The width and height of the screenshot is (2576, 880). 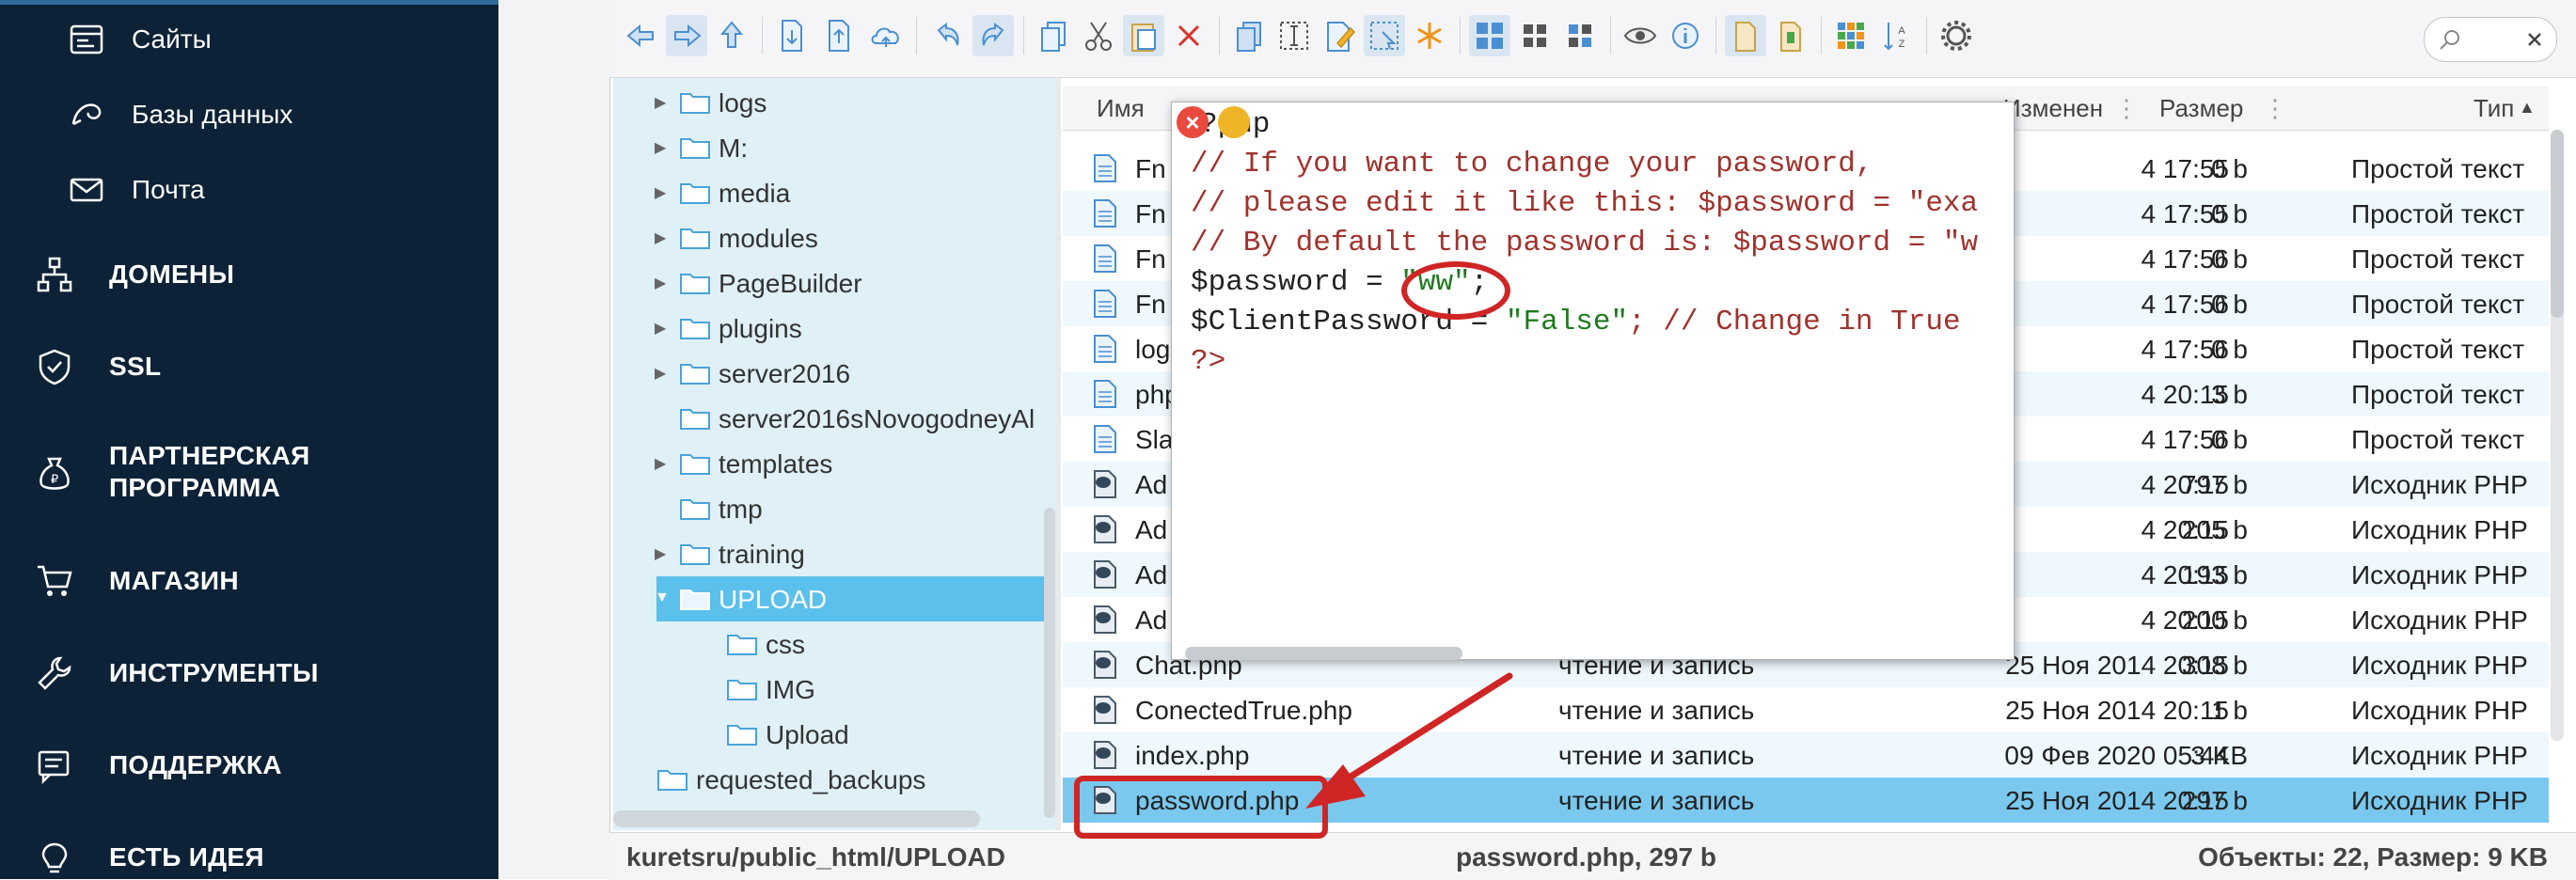 What do you see at coordinates (1790, 36) in the screenshot?
I see `archive-icon` at bounding box center [1790, 36].